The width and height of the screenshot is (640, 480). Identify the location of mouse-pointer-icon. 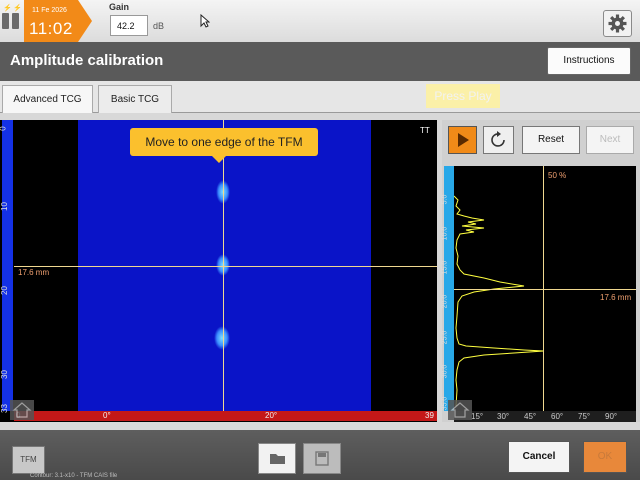
(205, 21).